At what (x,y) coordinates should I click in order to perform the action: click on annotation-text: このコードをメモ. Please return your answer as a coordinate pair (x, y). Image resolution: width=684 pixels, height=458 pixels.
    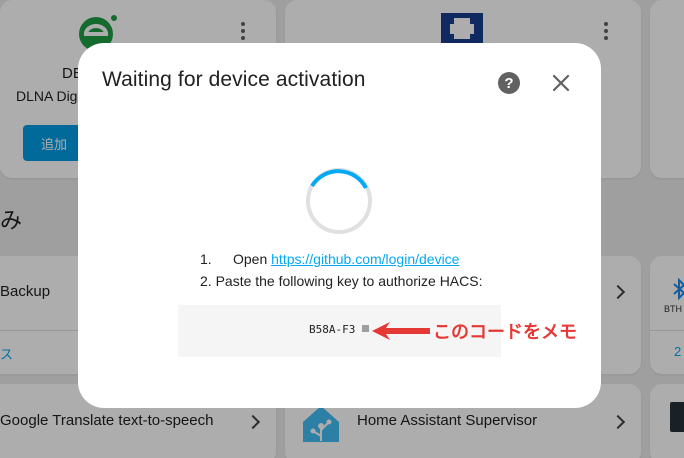
    Looking at the image, I should click on (505, 332).